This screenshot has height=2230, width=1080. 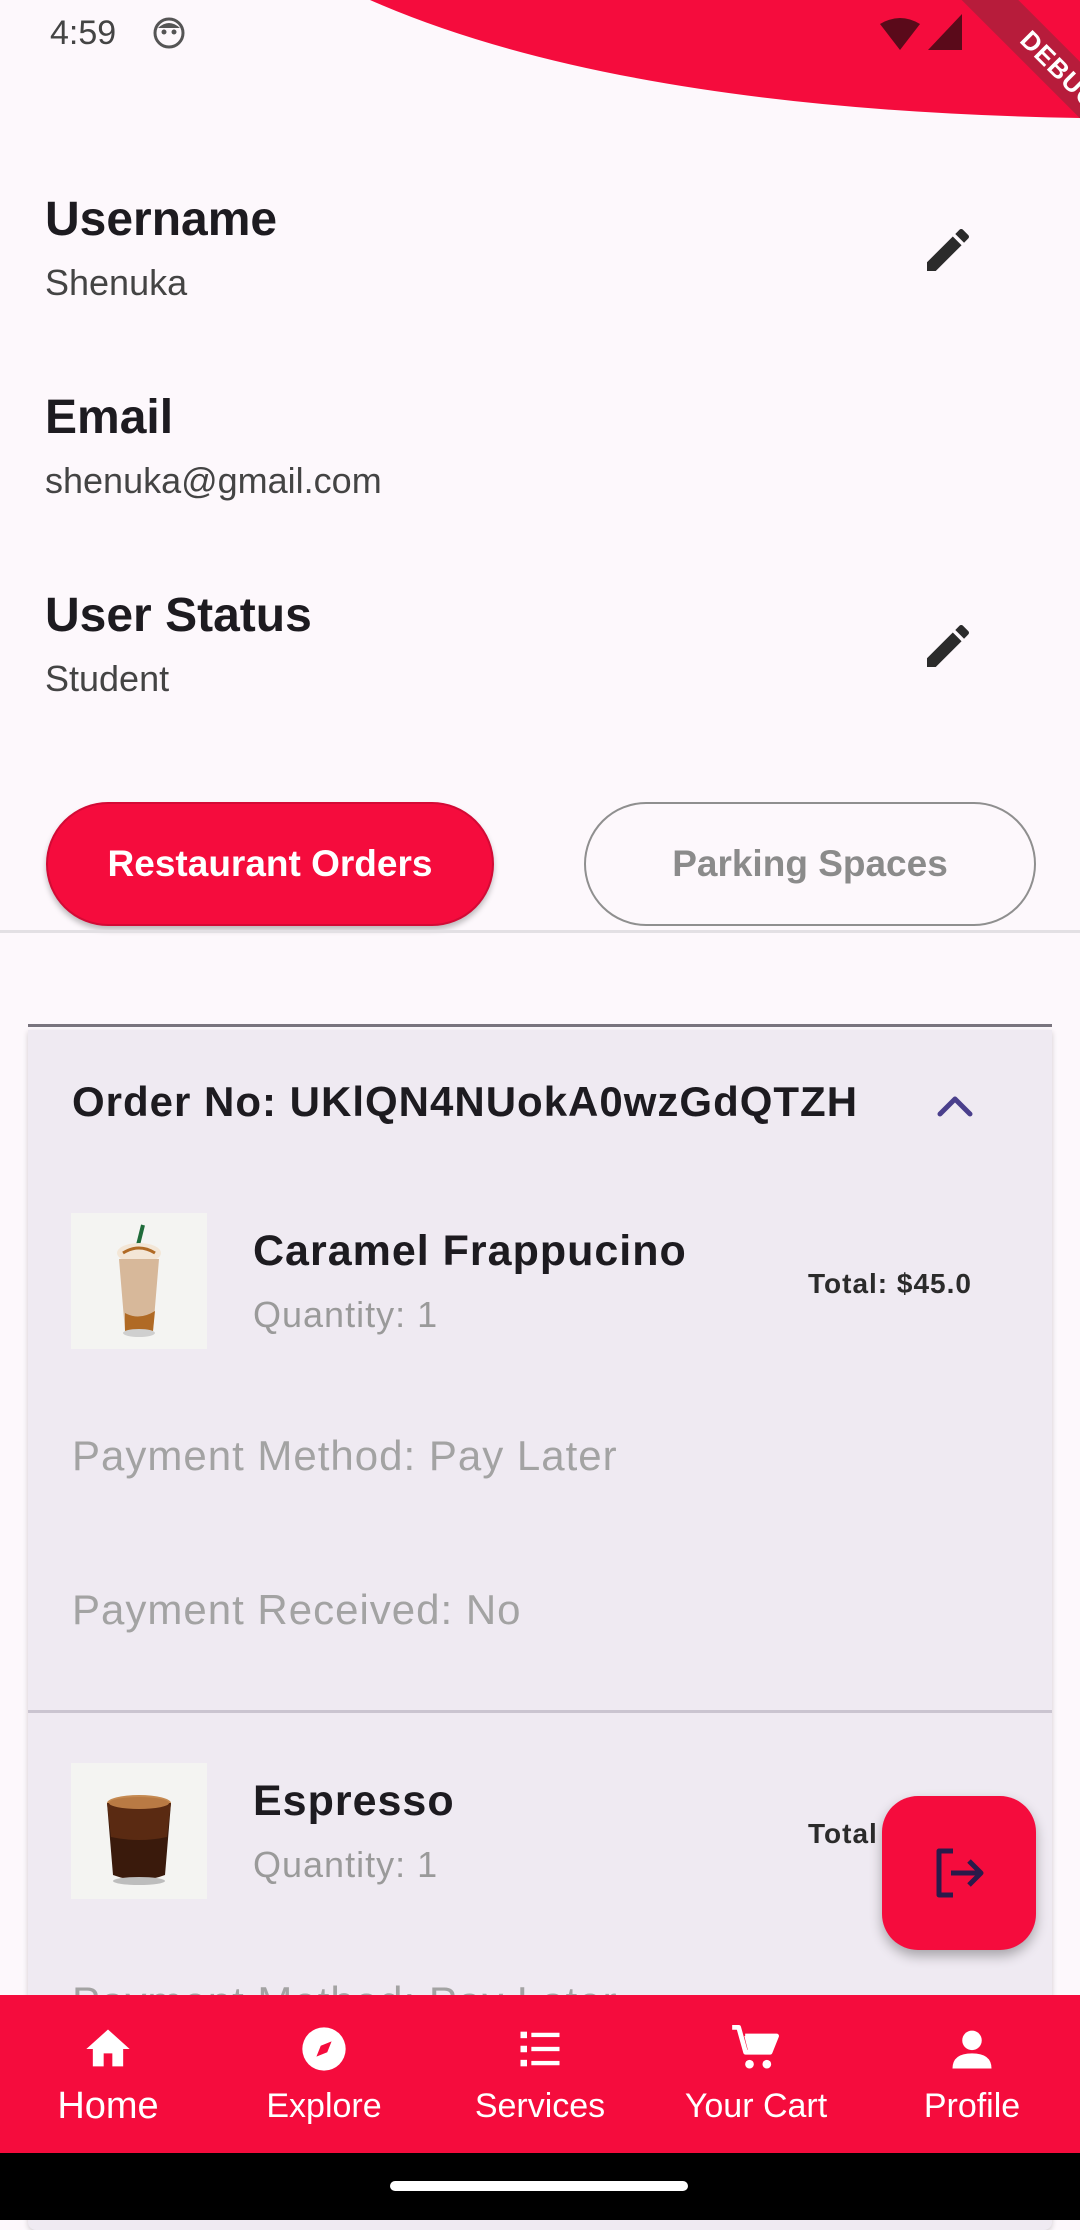 What do you see at coordinates (161, 219) in the screenshot?
I see `username-label: Username` at bounding box center [161, 219].